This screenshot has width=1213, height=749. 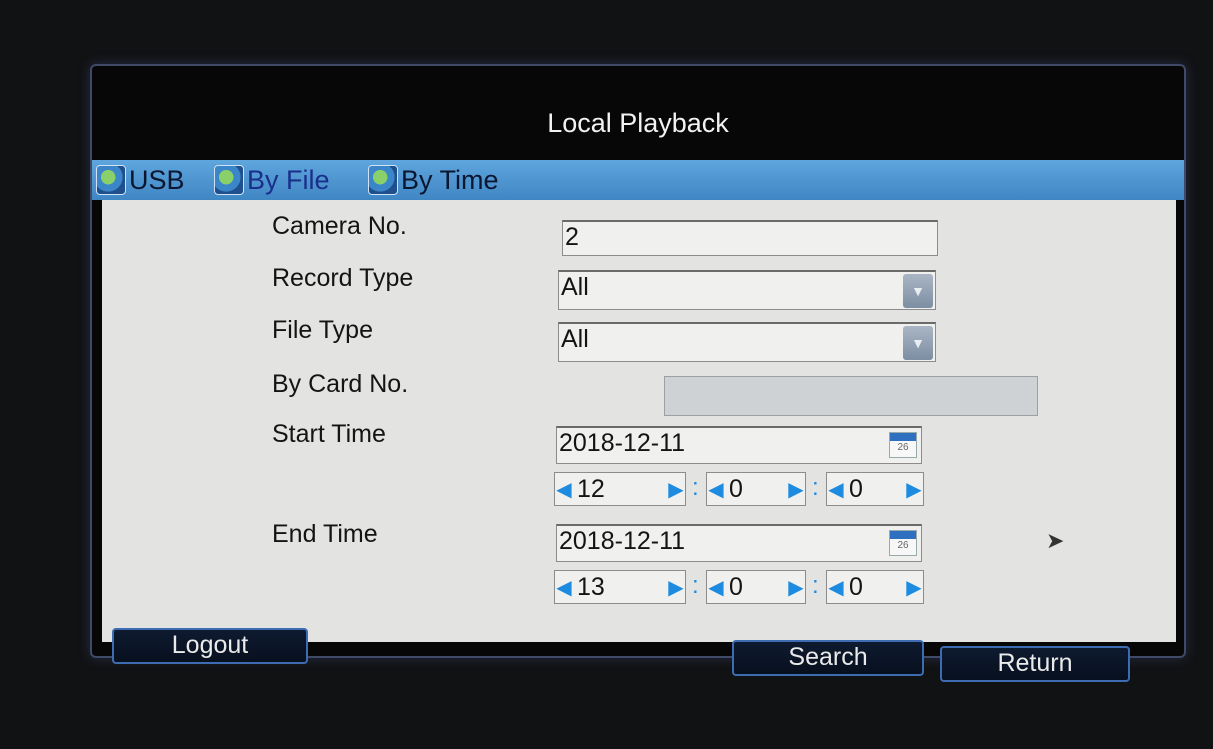 I want to click on return-button: Return, so click(x=1035, y=664).